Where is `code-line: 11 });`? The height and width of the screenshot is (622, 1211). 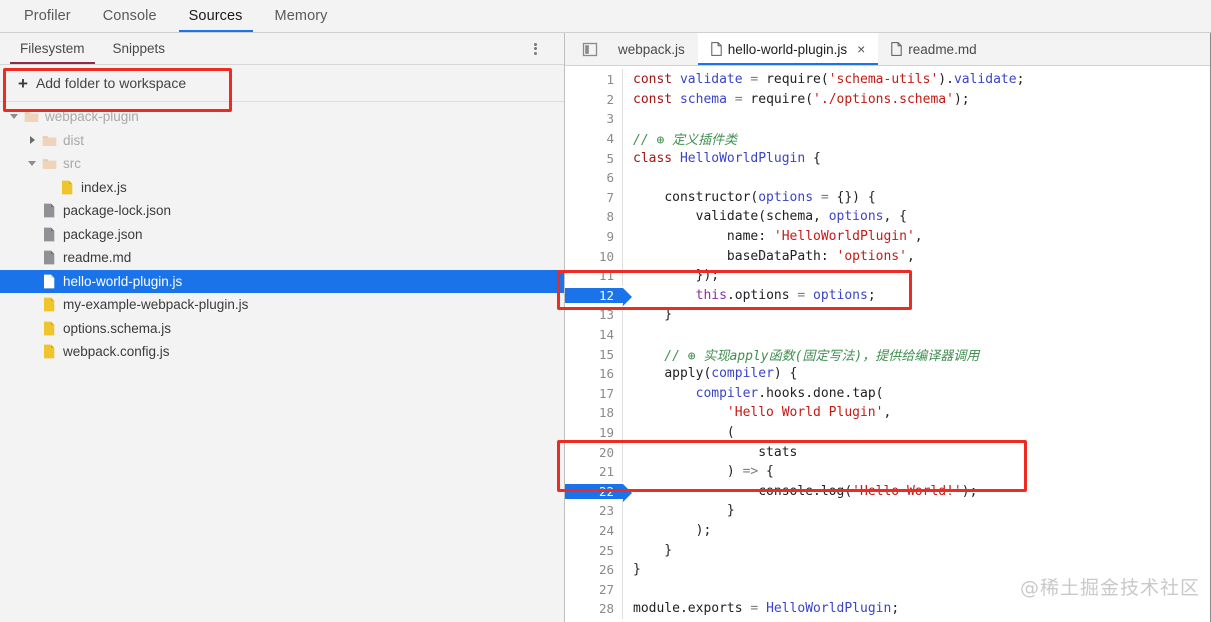 code-line: 11 }); is located at coordinates (887, 276).